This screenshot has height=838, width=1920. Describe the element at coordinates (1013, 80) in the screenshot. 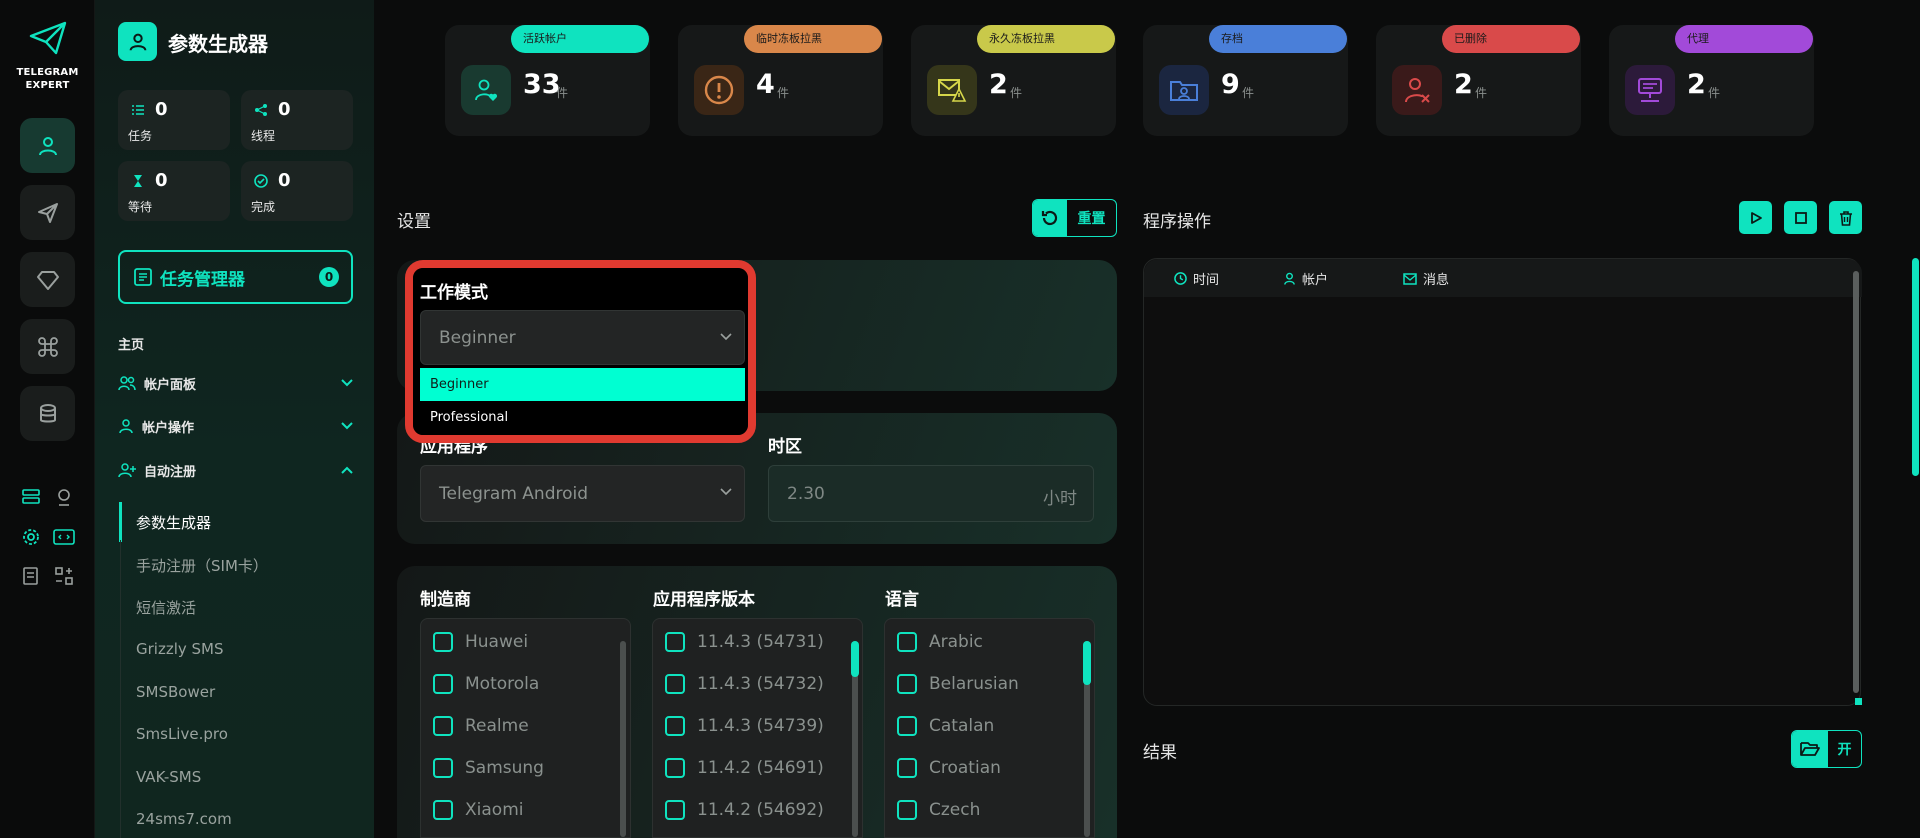

I see `stat-perm-banned: 永久冻板拉黑 2 件` at that location.